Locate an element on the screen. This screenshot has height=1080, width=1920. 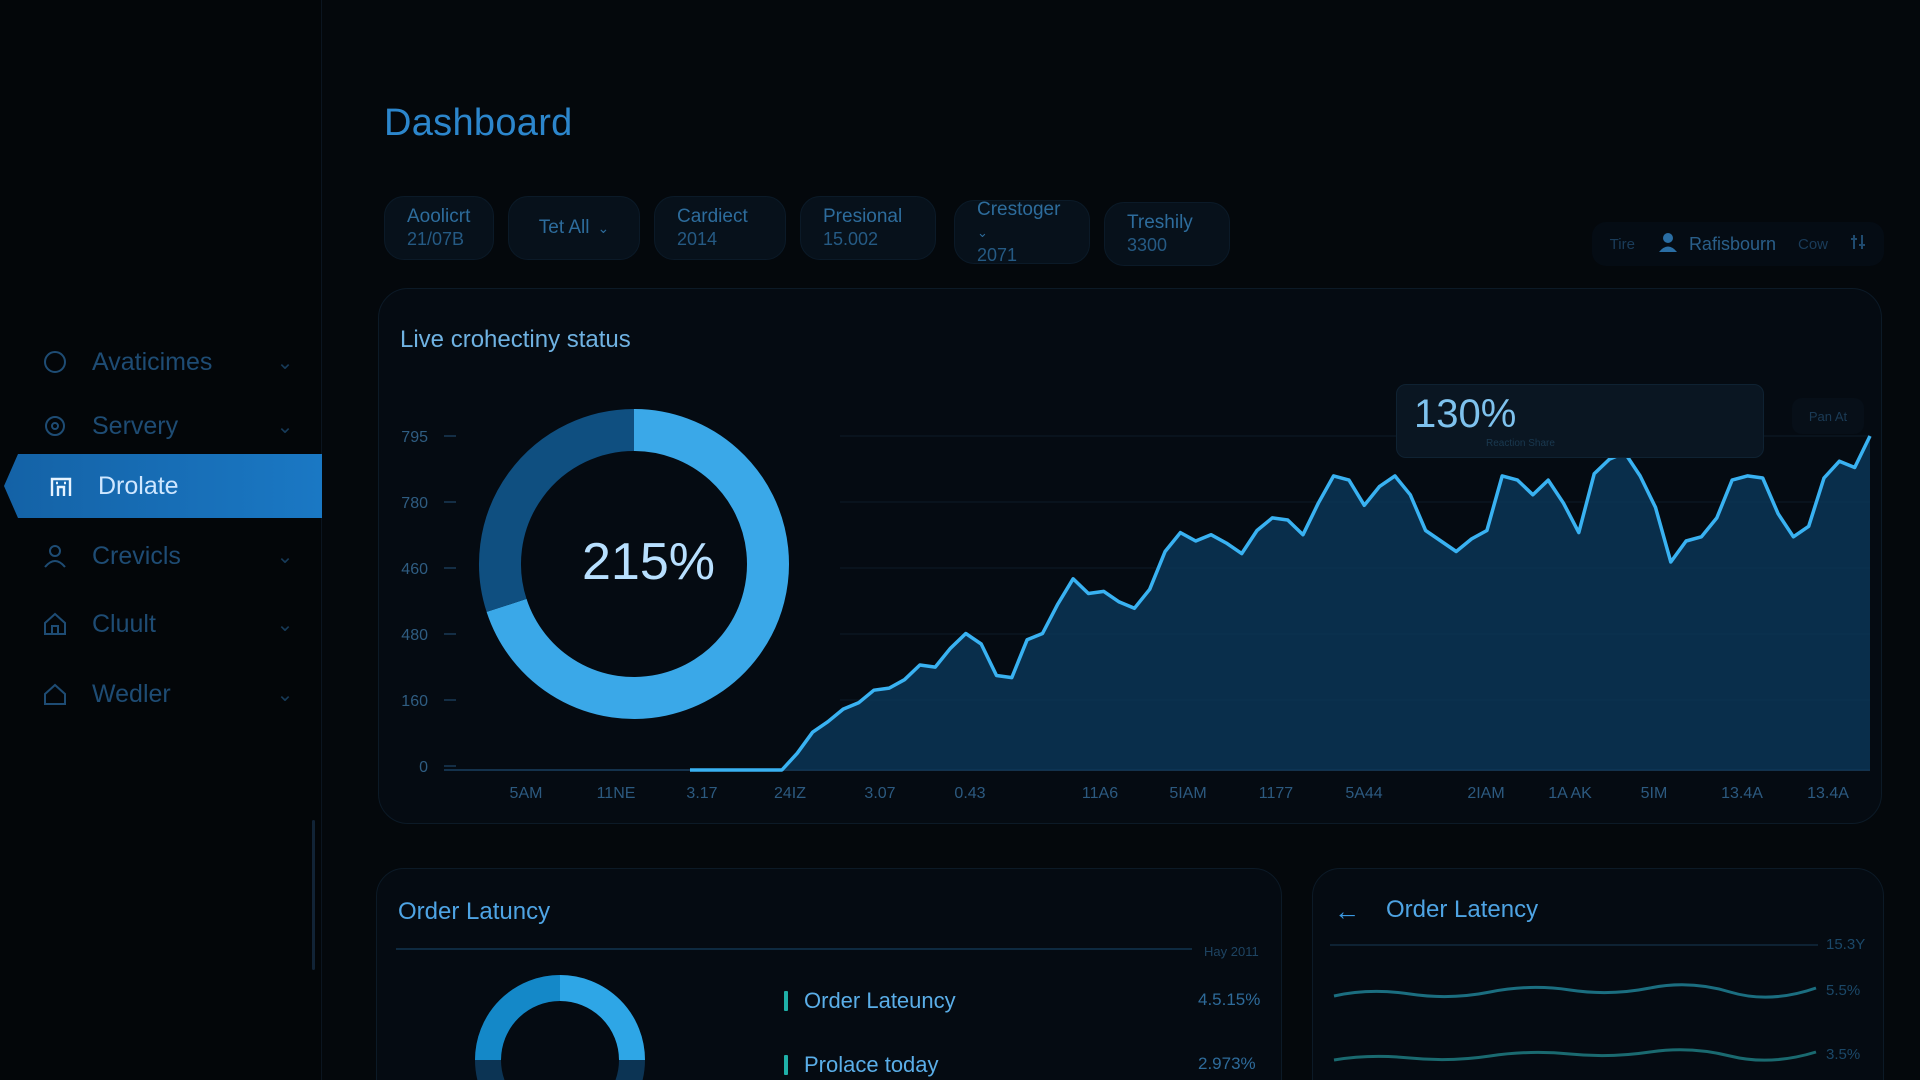
x-tick-label: 5IM is located at coordinates (1654, 793).